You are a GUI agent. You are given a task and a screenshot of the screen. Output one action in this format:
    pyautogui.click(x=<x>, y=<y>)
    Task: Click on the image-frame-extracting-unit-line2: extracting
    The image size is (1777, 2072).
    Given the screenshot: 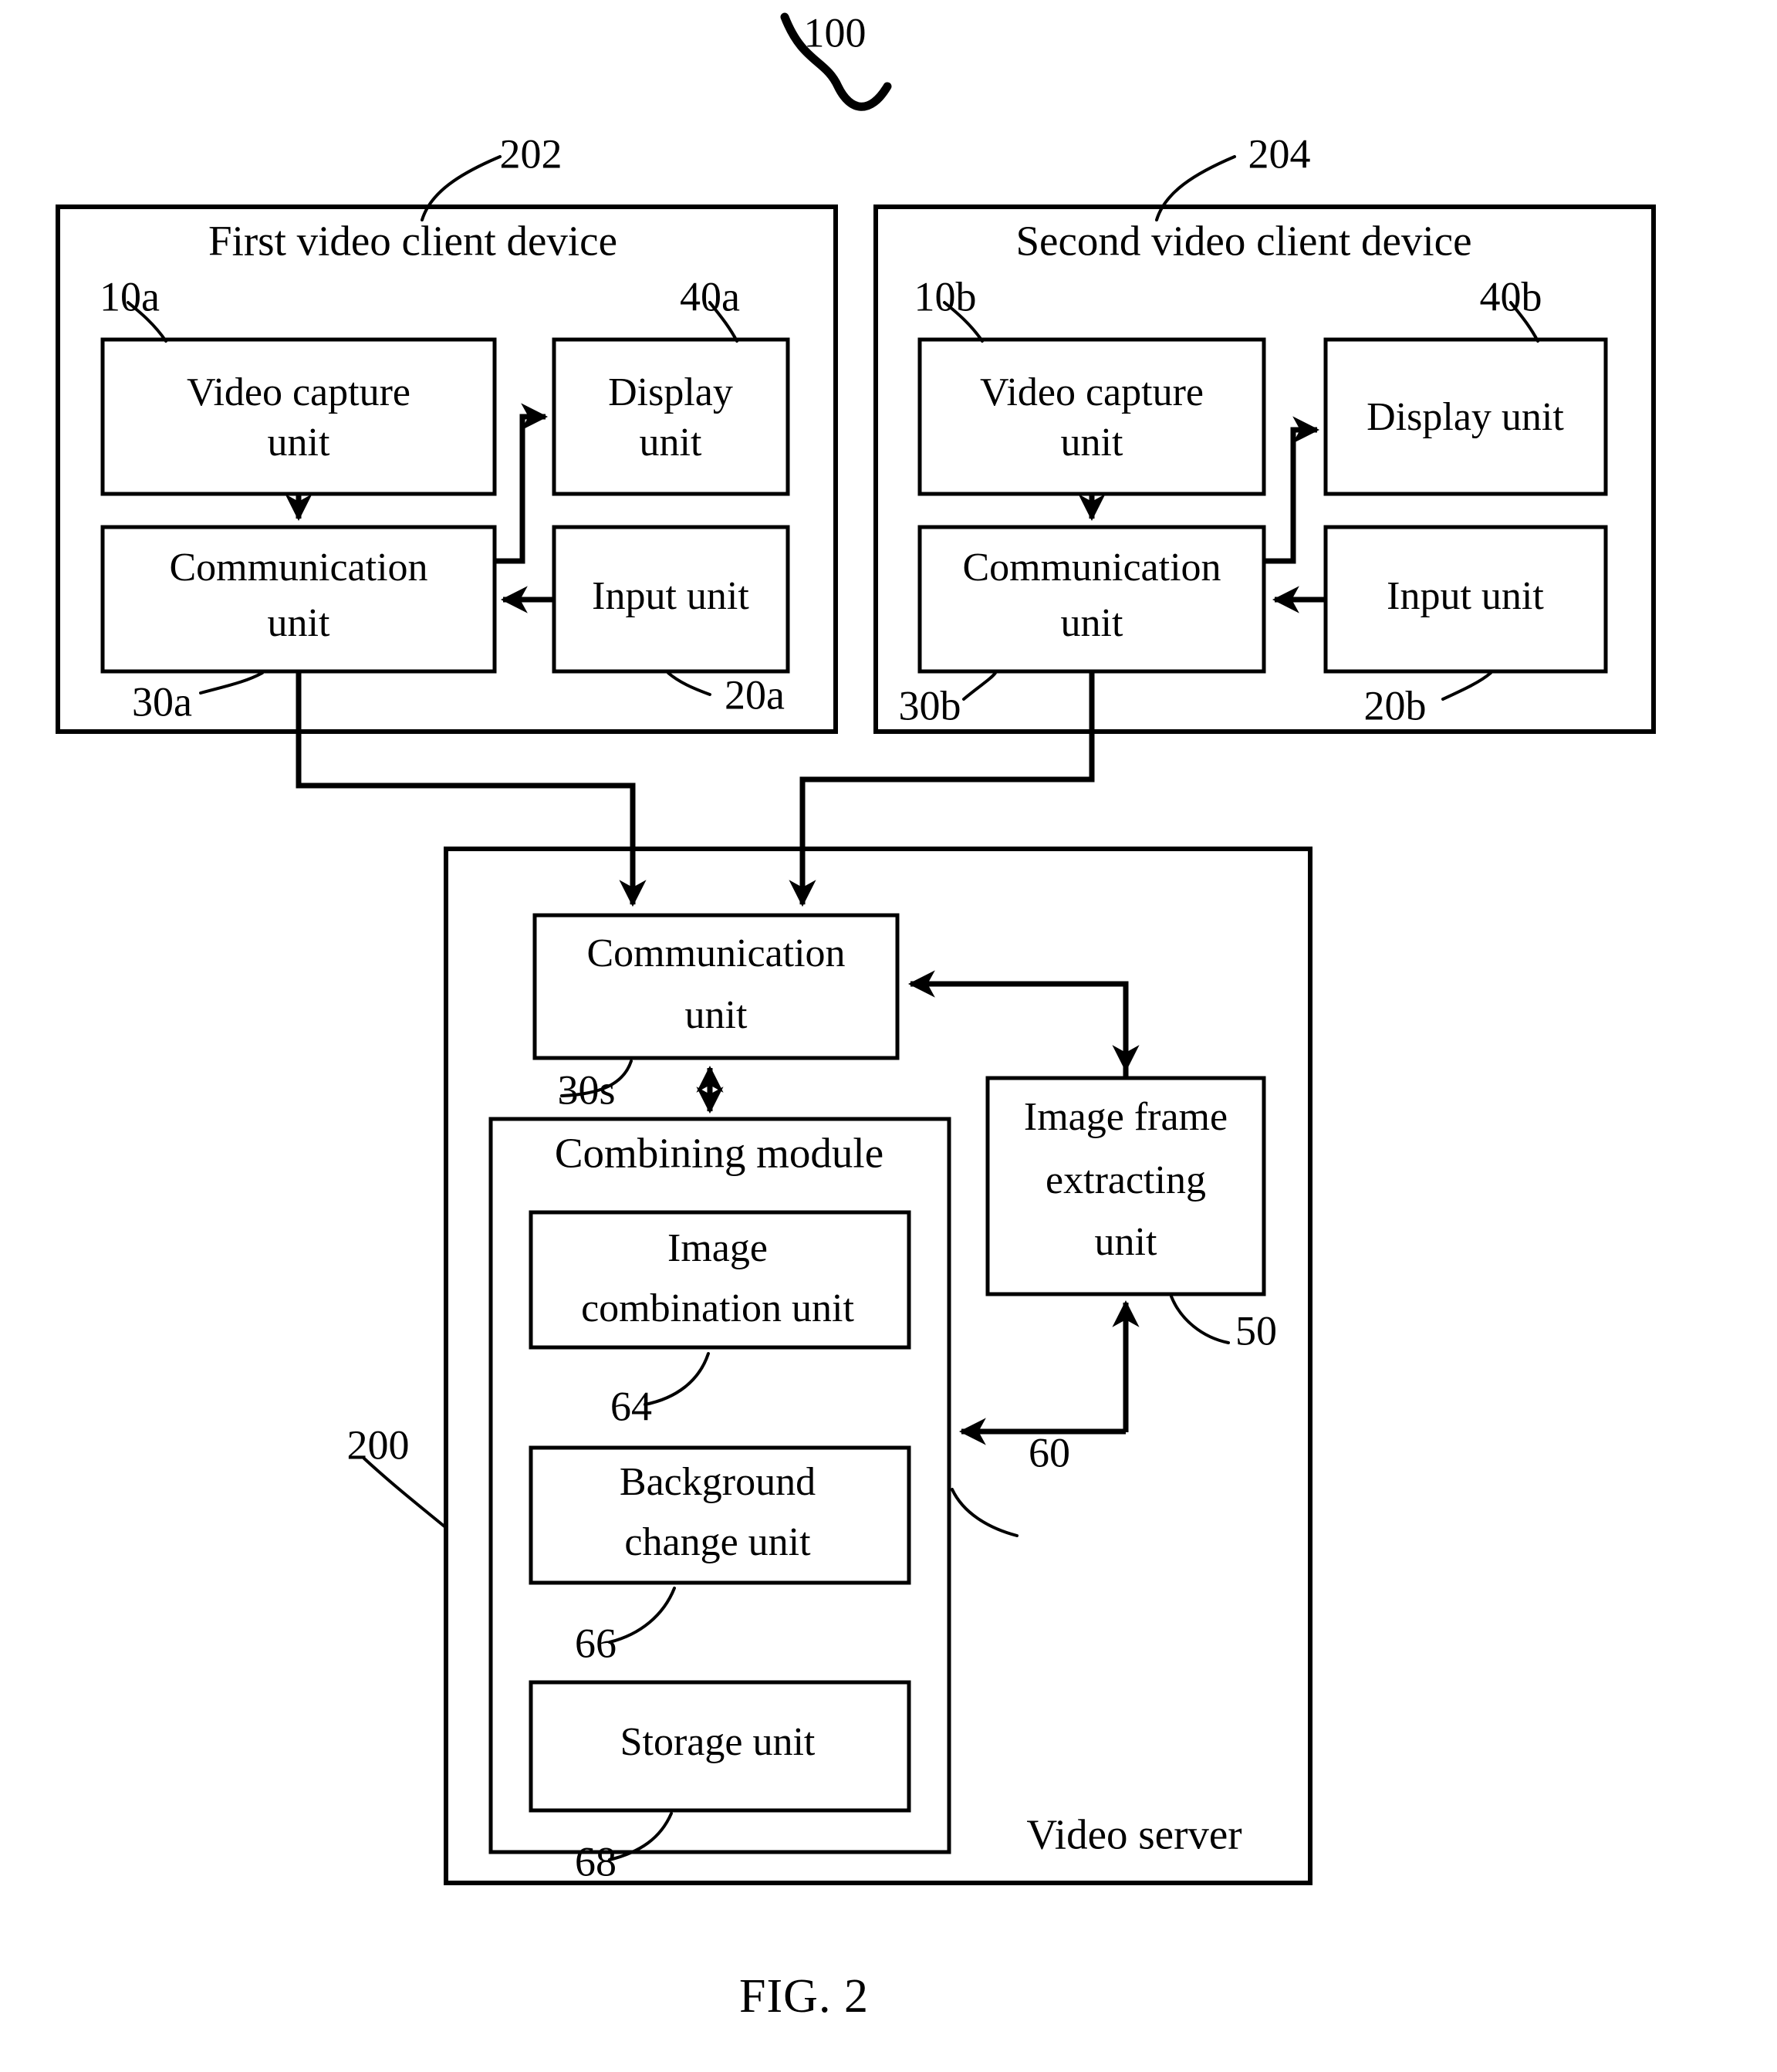 What is the action you would take?
    pyautogui.click(x=1126, y=1180)
    